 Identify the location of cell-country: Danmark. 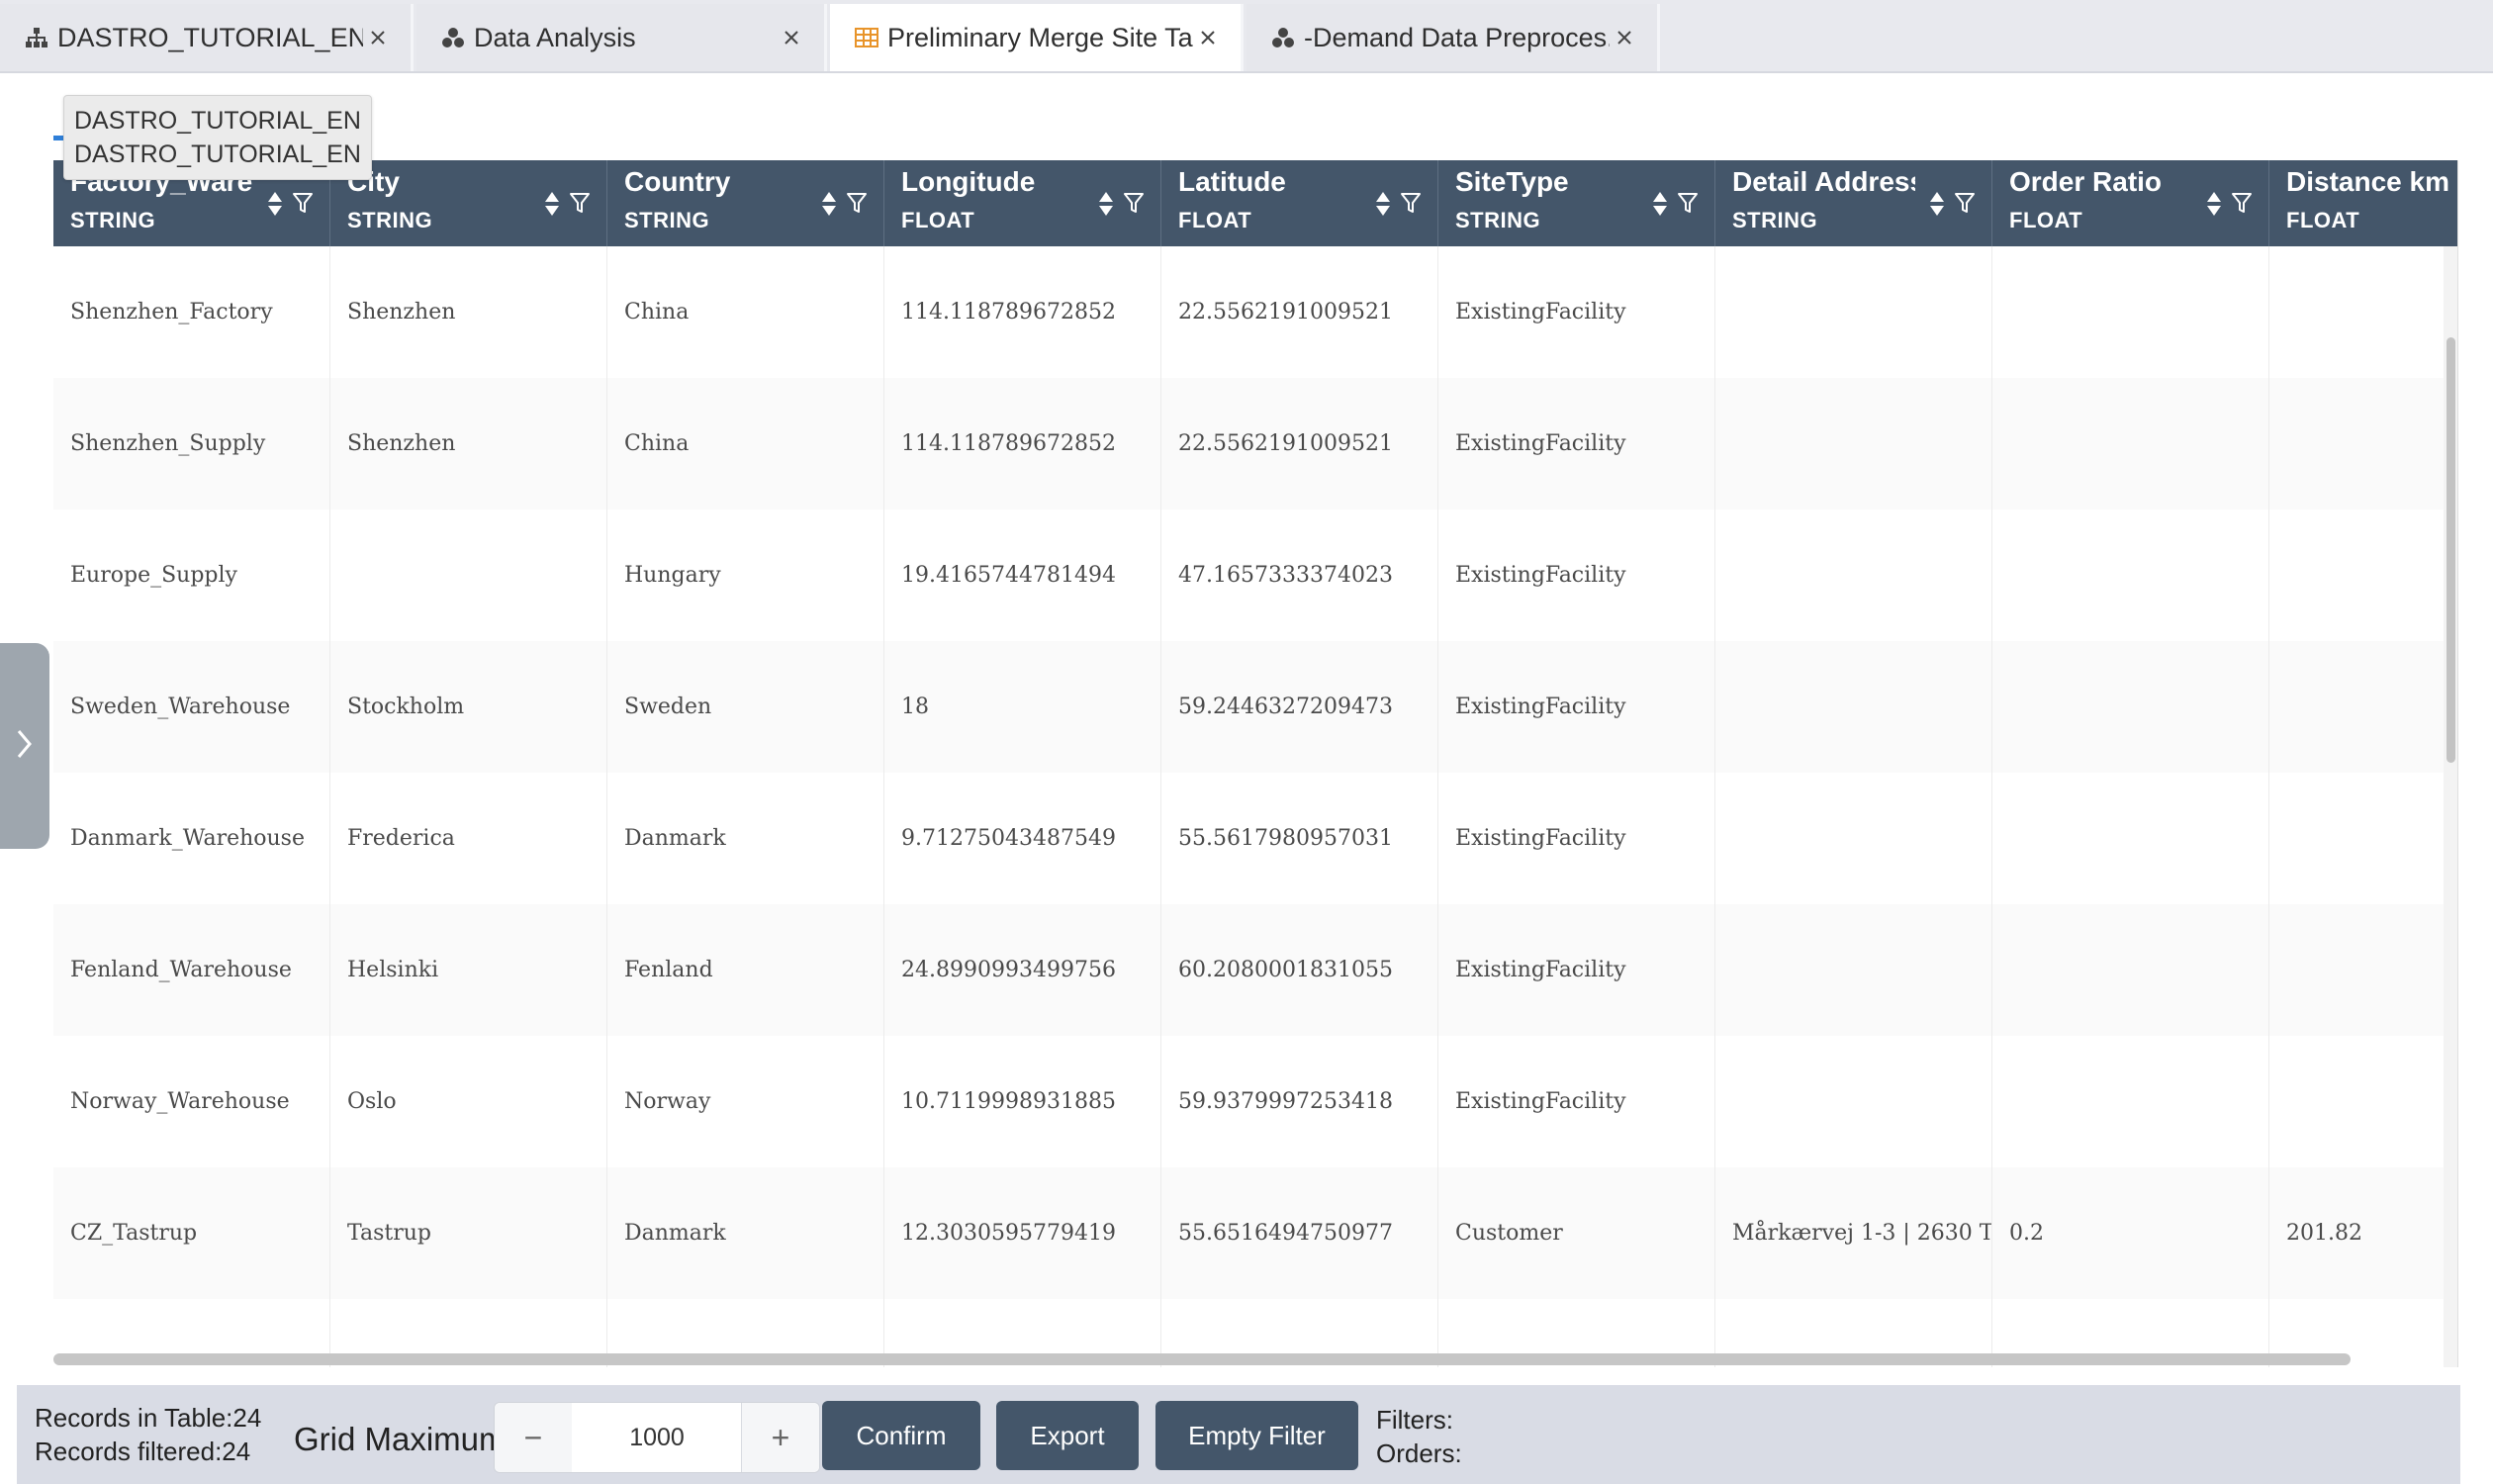
(745, 838).